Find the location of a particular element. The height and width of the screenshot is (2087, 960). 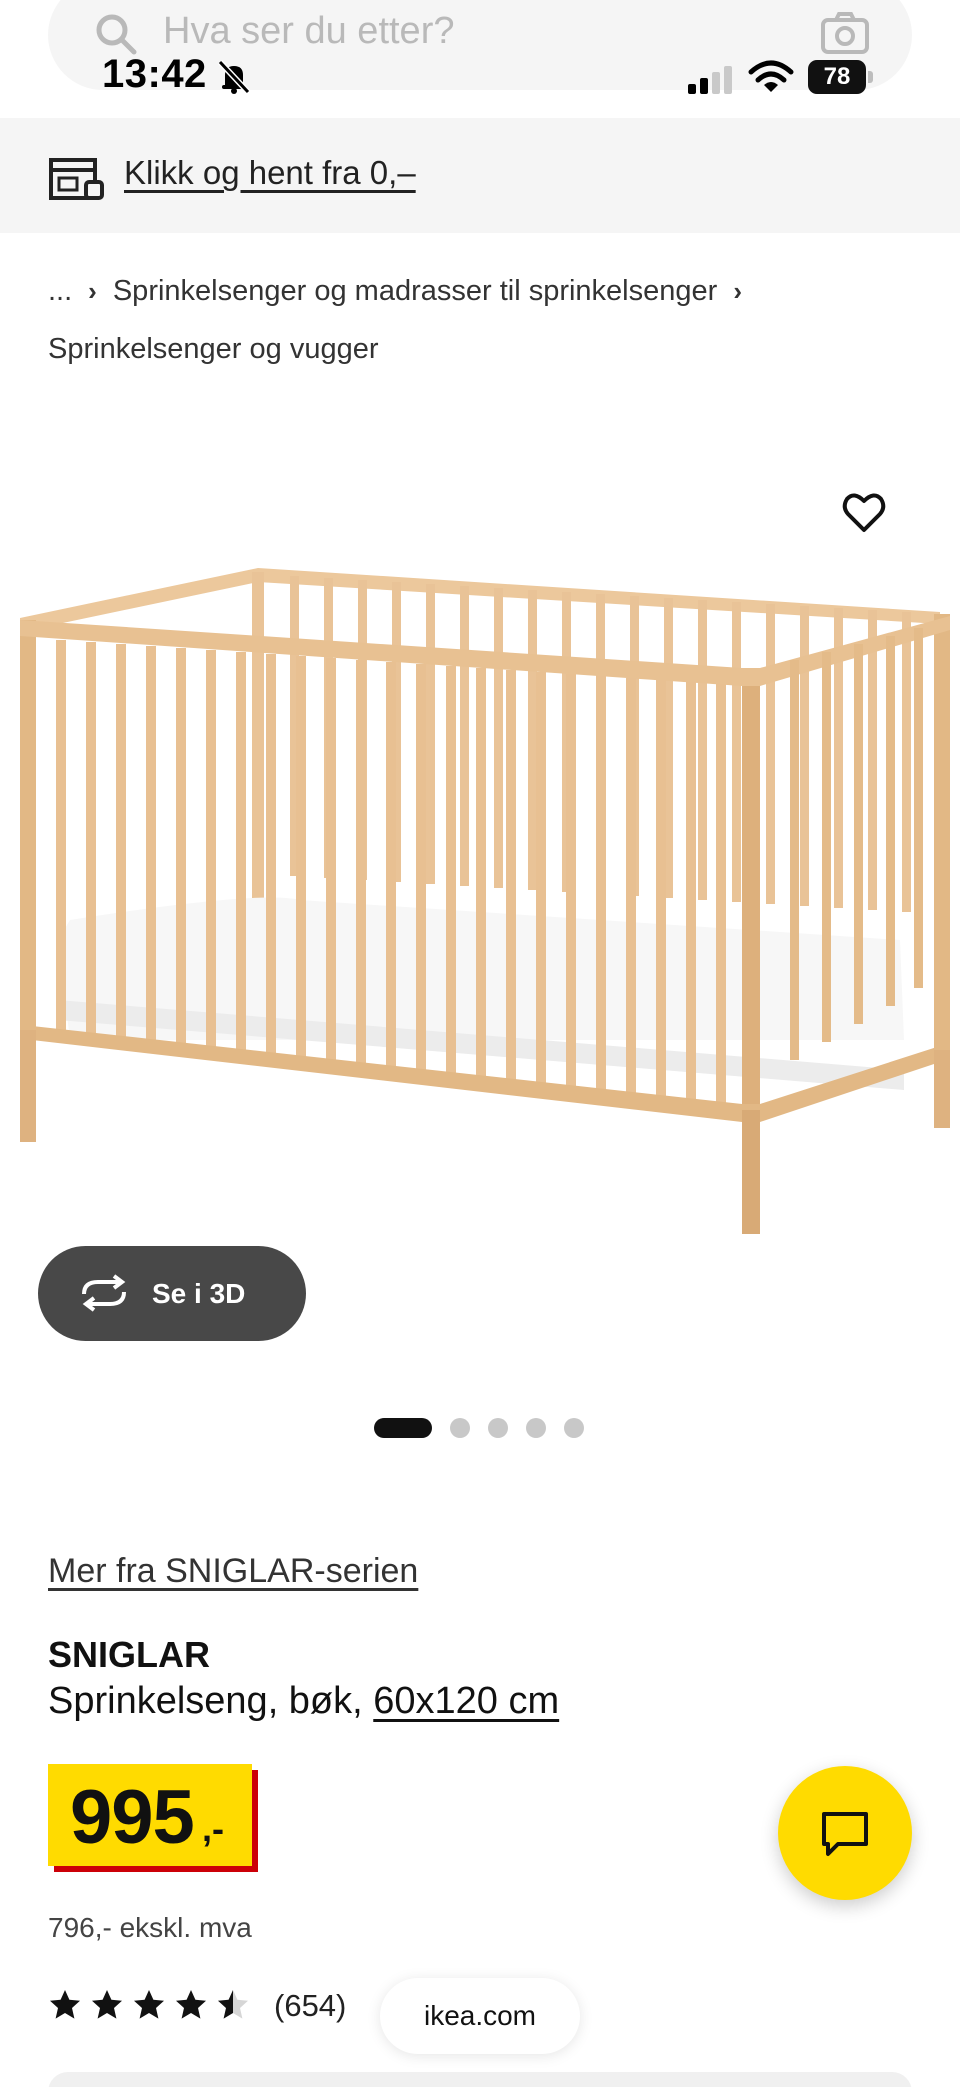

carousel-dot-active is located at coordinates (403, 1428).